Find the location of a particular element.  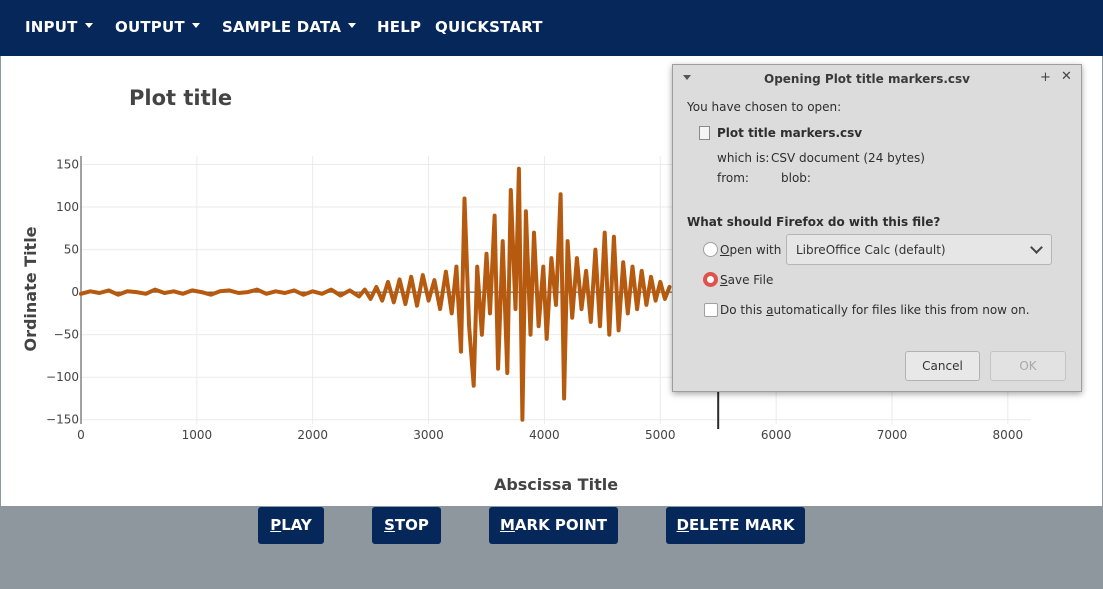

save-file-radio is located at coordinates (710, 279).